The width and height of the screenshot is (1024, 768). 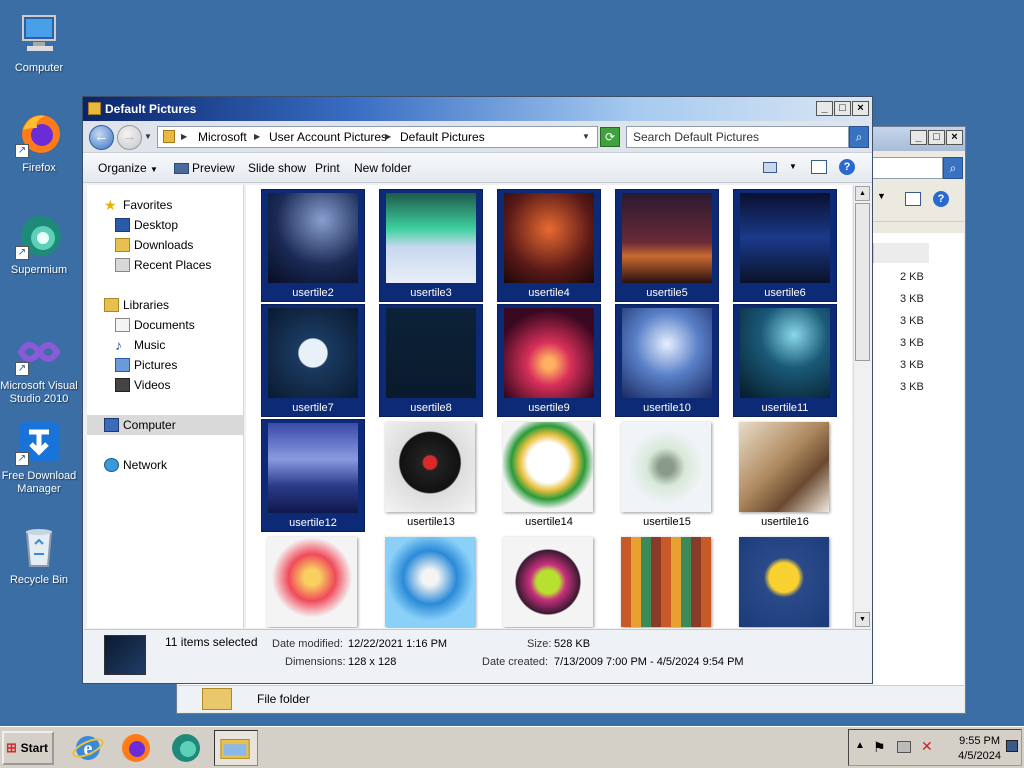 What do you see at coordinates (549, 245) in the screenshot?
I see `file-tile: usertile4` at bounding box center [549, 245].